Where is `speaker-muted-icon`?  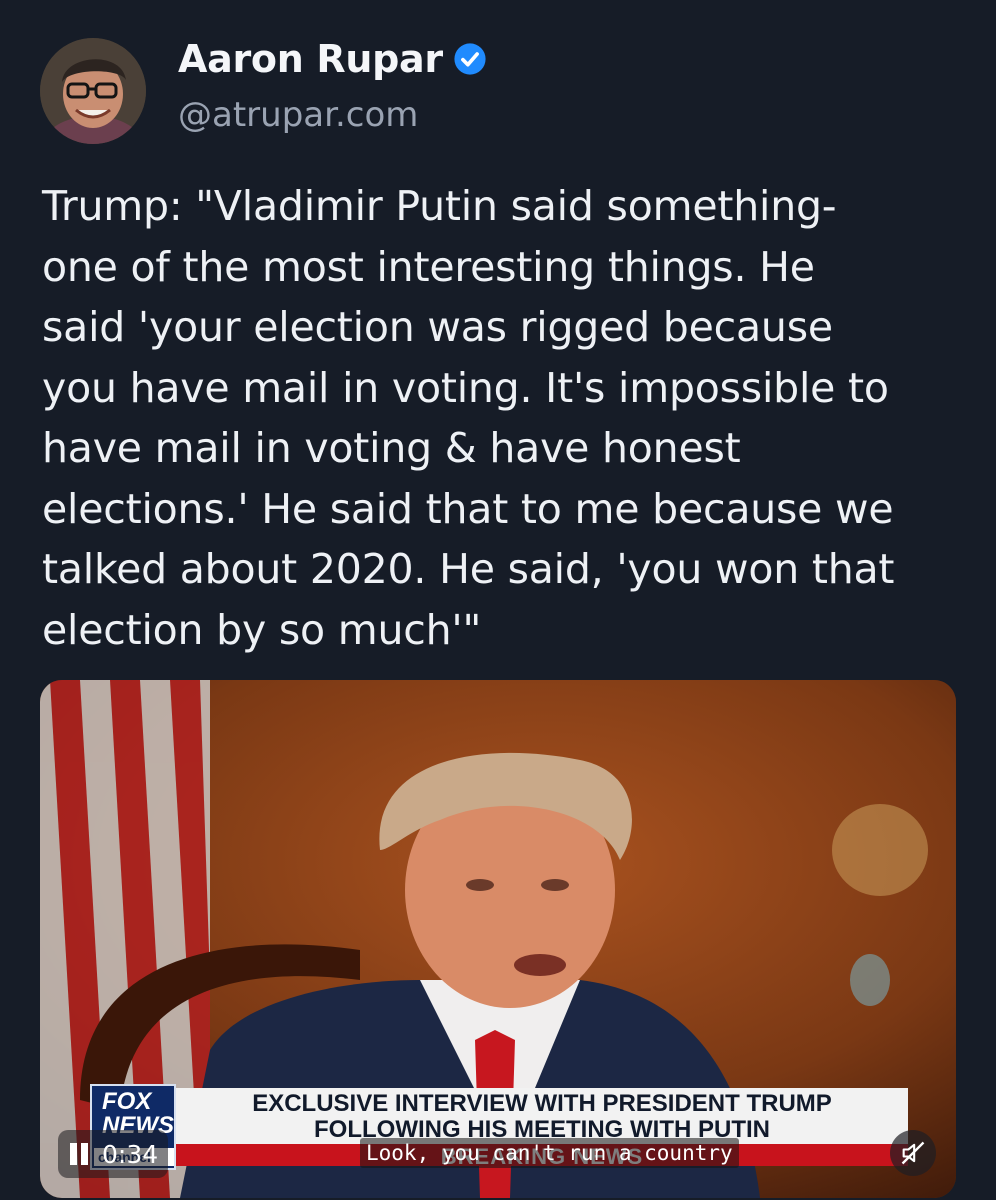 speaker-muted-icon is located at coordinates (913, 1153).